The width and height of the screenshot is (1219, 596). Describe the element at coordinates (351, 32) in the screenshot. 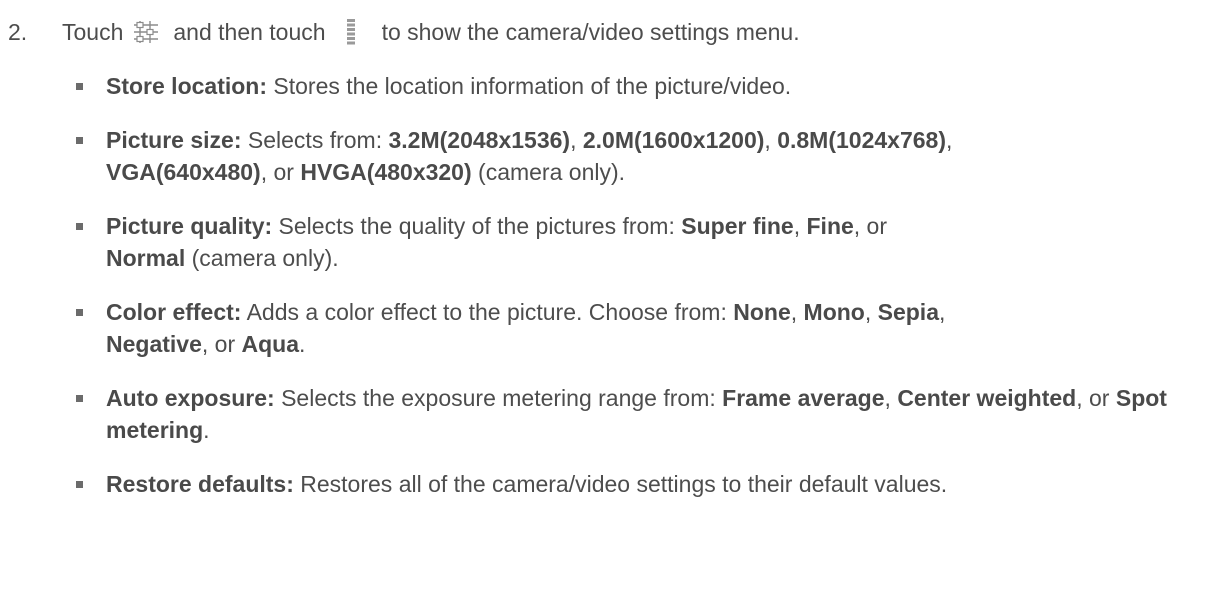

I see `menu-handle-icon` at that location.